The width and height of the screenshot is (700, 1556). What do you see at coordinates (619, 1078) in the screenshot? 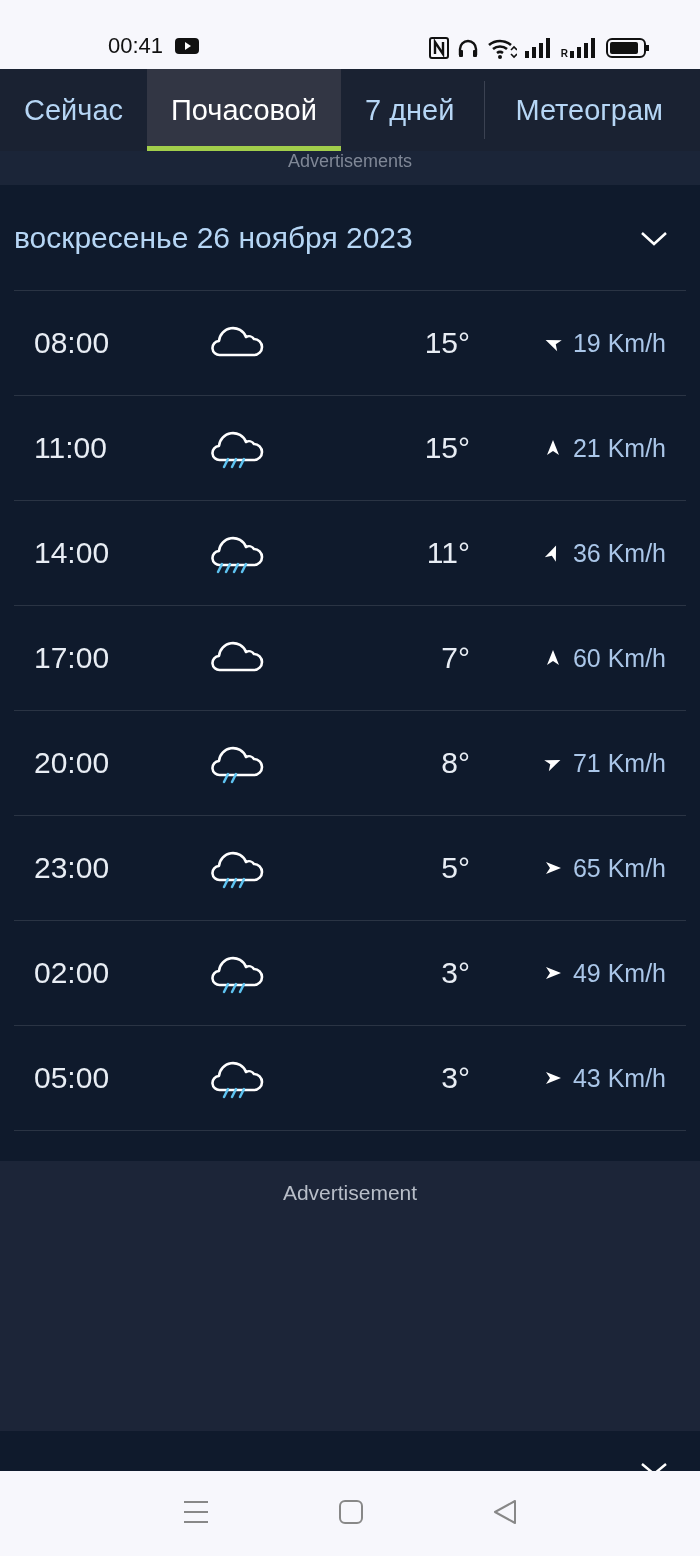
I see `wind-speed: 43 Km/h` at bounding box center [619, 1078].